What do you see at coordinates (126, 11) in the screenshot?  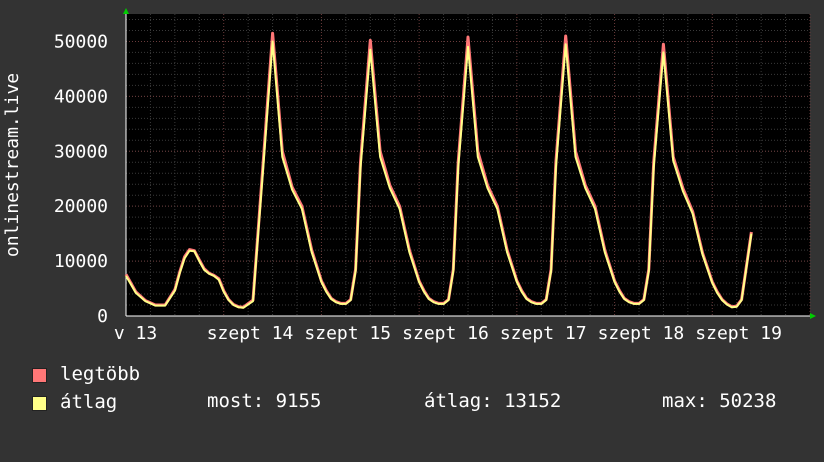 I see `y-axis-arrow` at bounding box center [126, 11].